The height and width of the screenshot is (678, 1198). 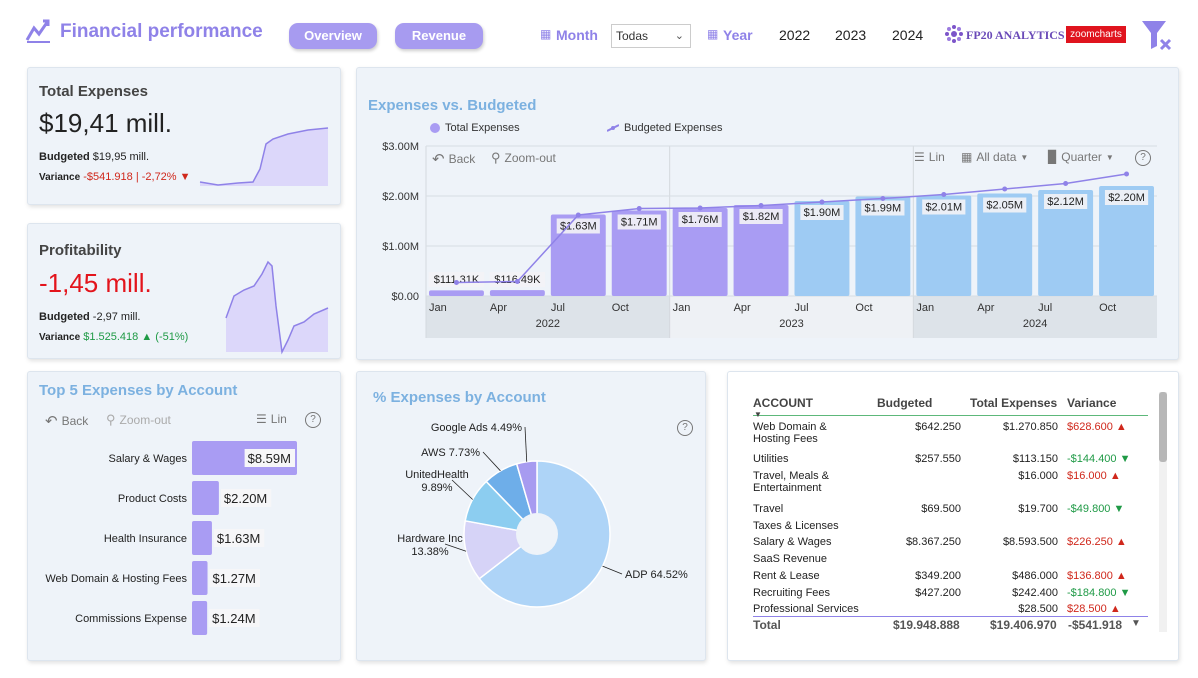 What do you see at coordinates (1097, 576) in the screenshot?
I see `variance-cell: $136.800 ▲` at bounding box center [1097, 576].